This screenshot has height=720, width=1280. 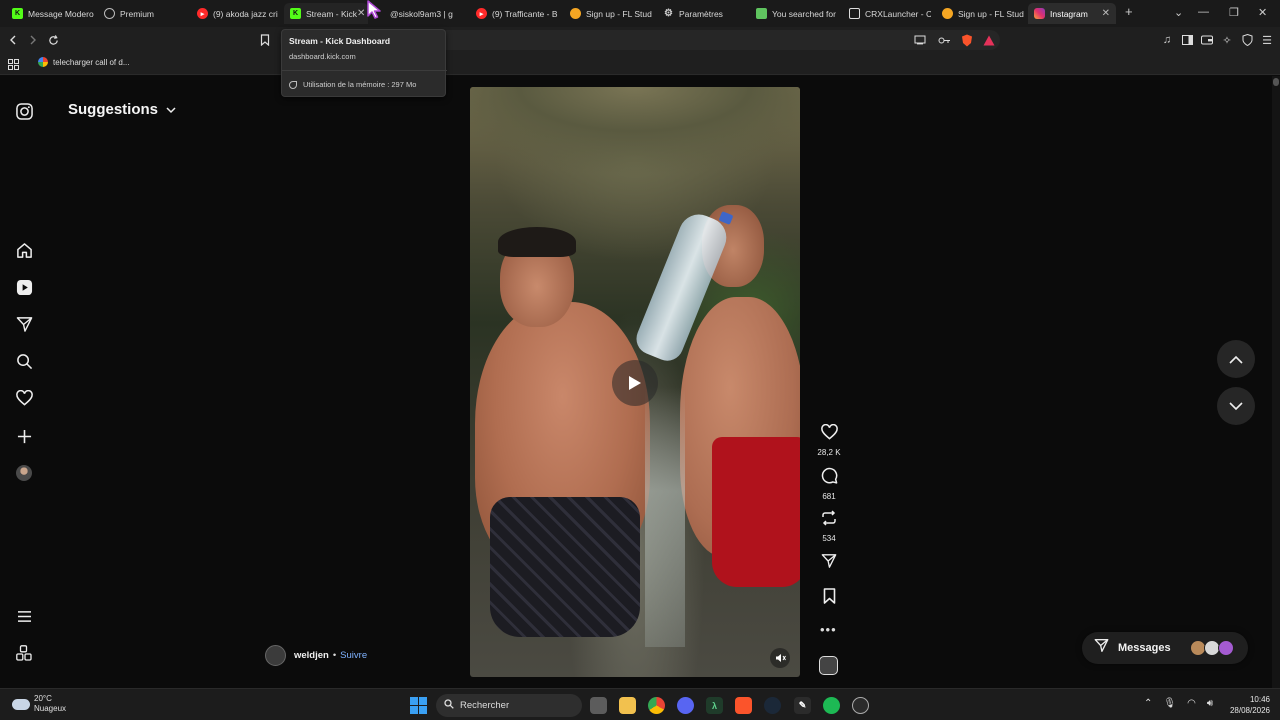 I want to click on share-action, so click(x=829, y=563).